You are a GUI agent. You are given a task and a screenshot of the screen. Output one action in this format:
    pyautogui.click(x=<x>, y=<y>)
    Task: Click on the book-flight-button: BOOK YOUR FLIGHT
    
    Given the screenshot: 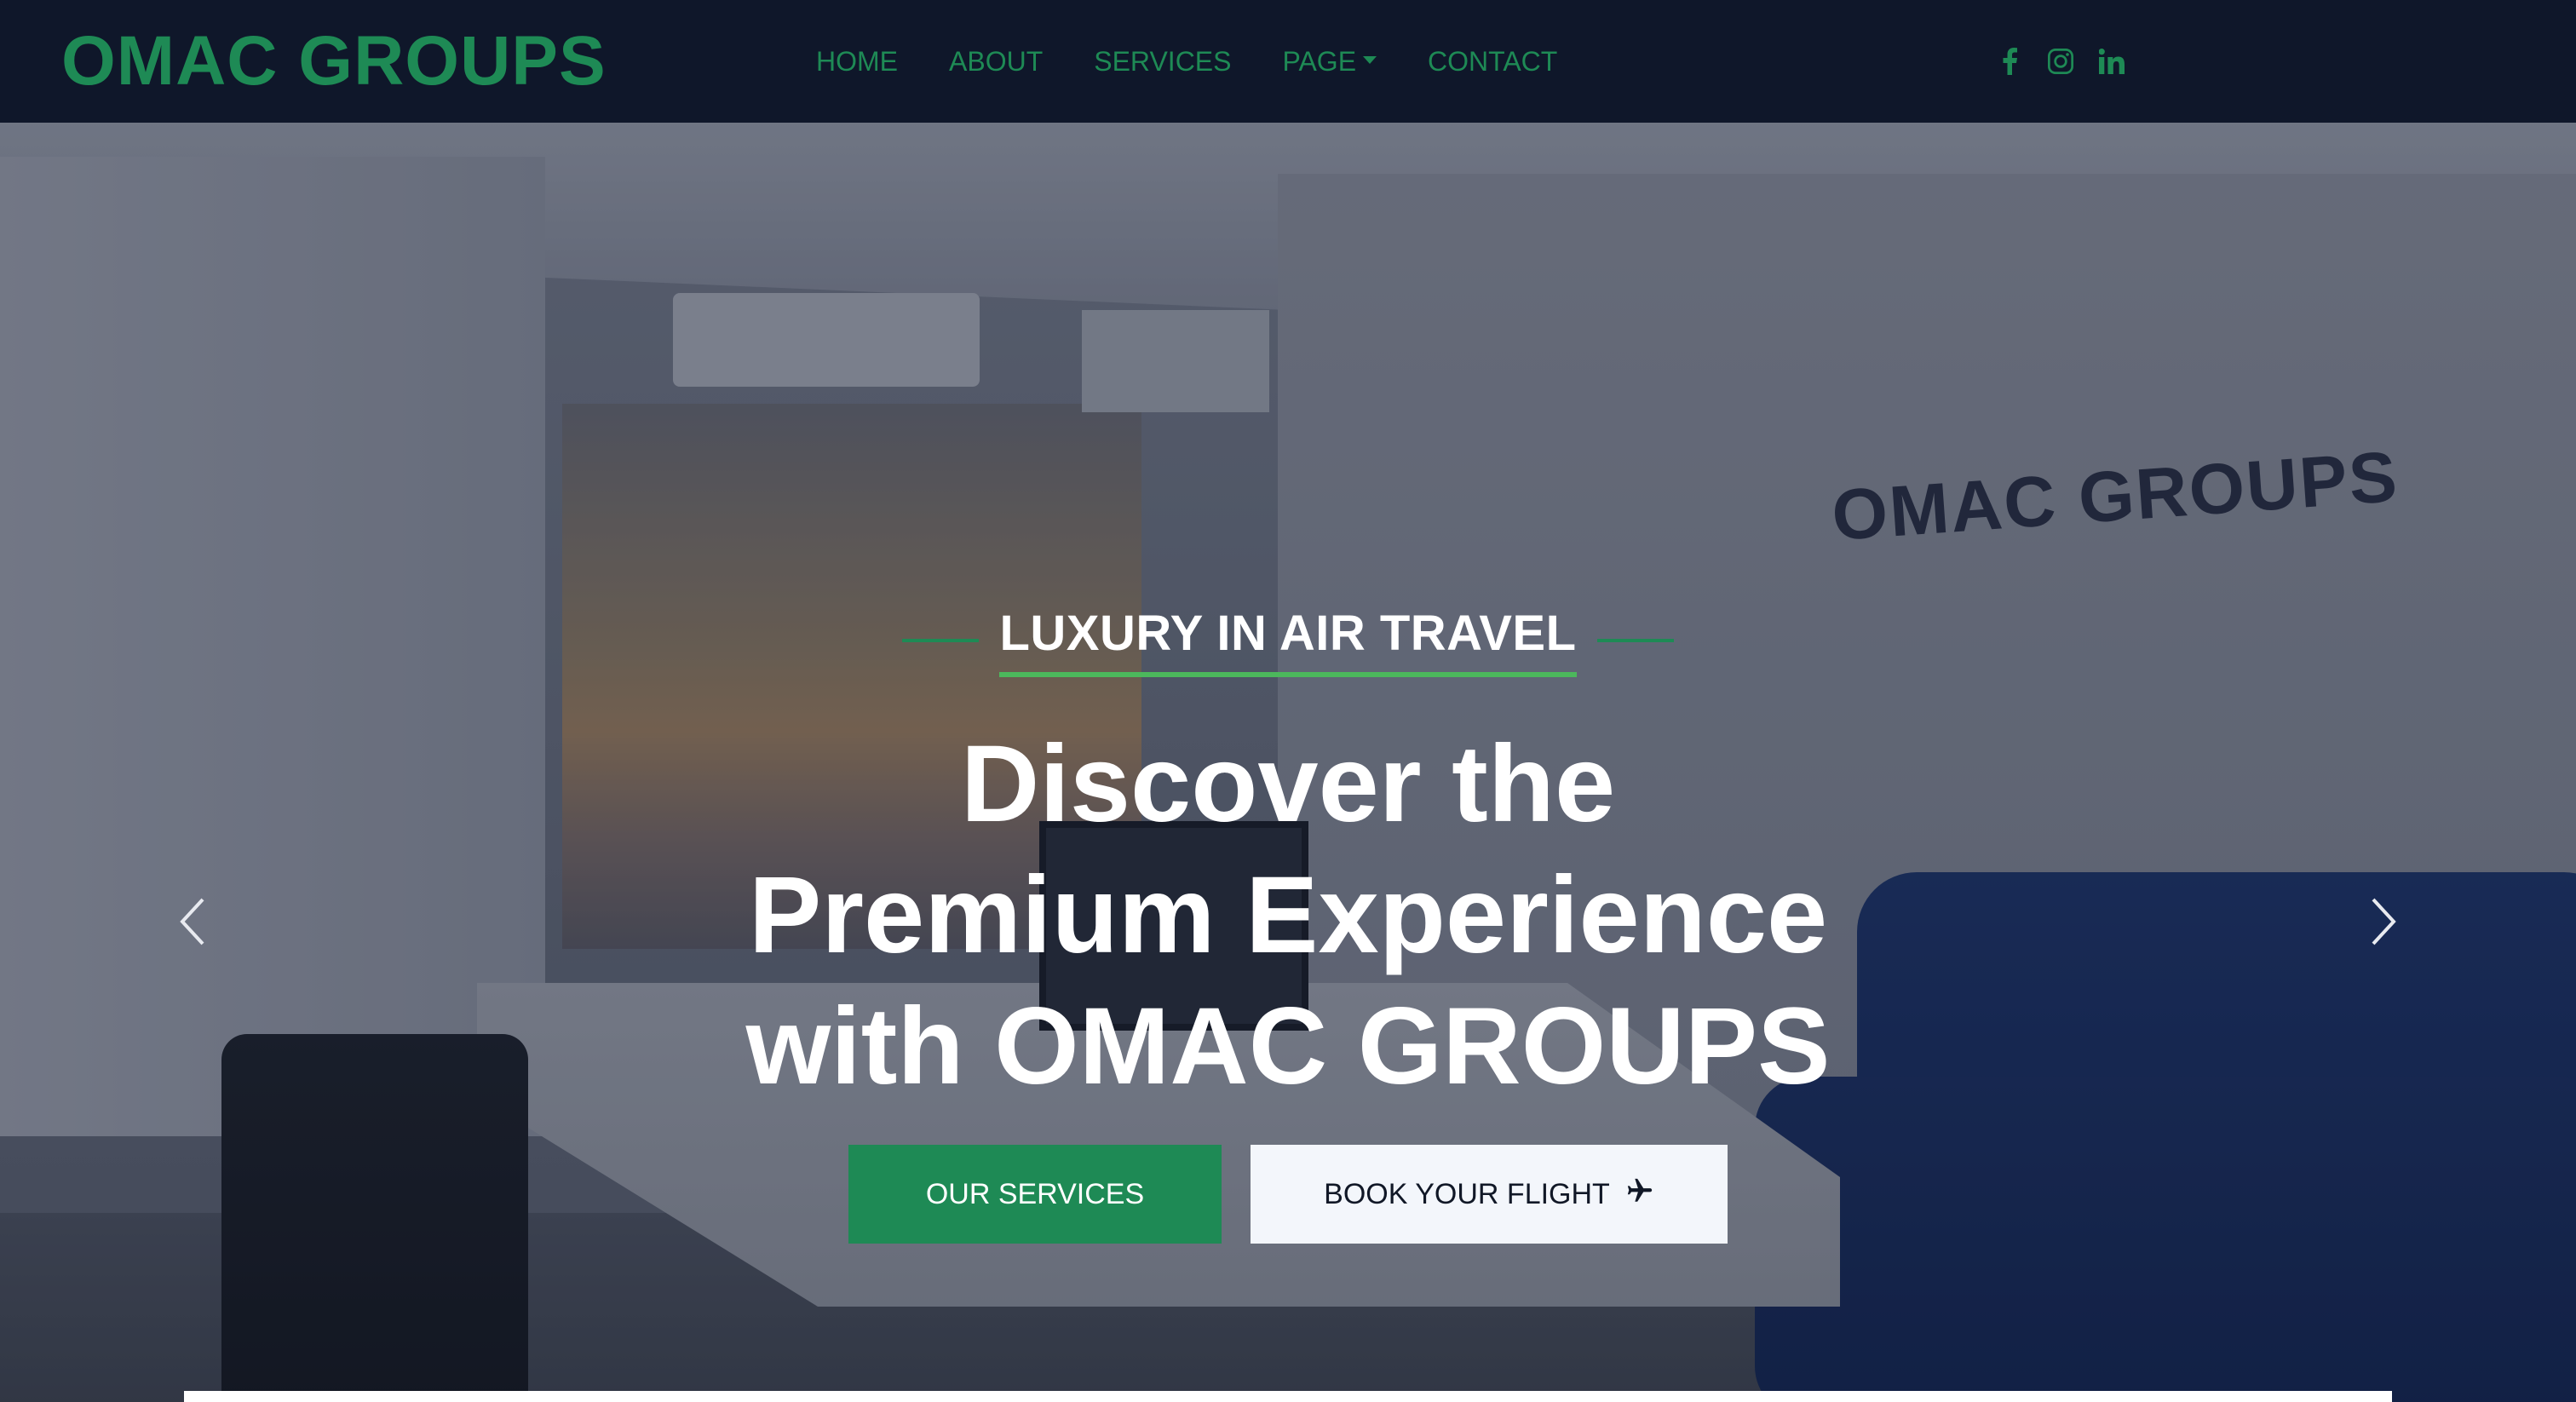 What is the action you would take?
    pyautogui.click(x=1490, y=1194)
    